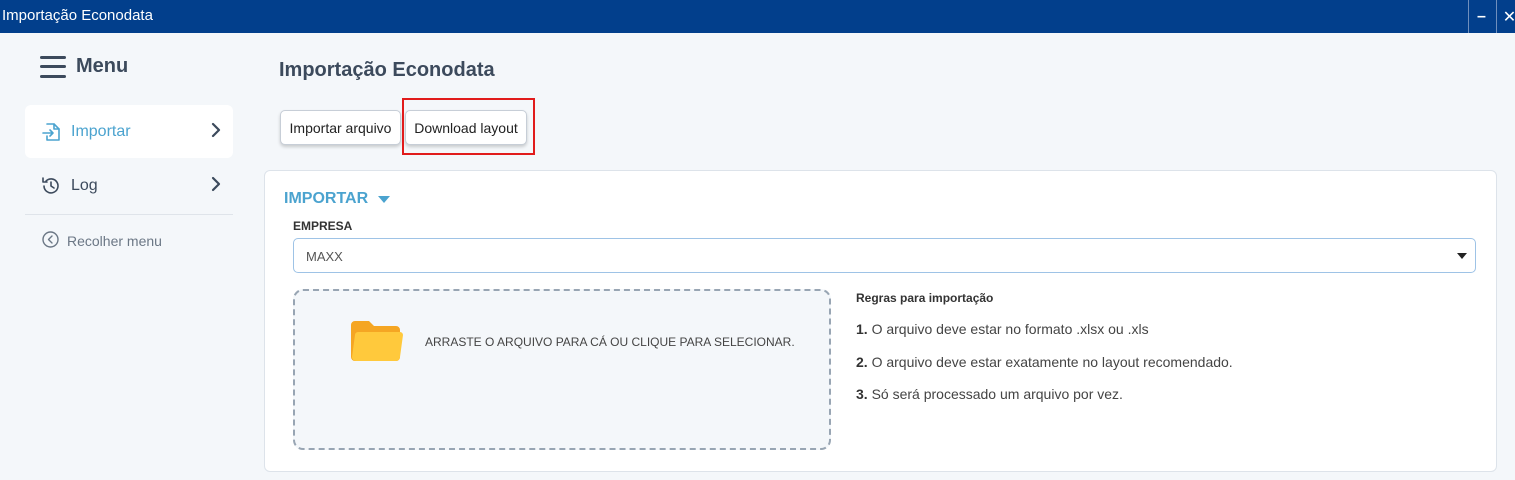 The image size is (1515, 480). Describe the element at coordinates (925, 298) in the screenshot. I see `rules-title: Regras para importação` at that location.